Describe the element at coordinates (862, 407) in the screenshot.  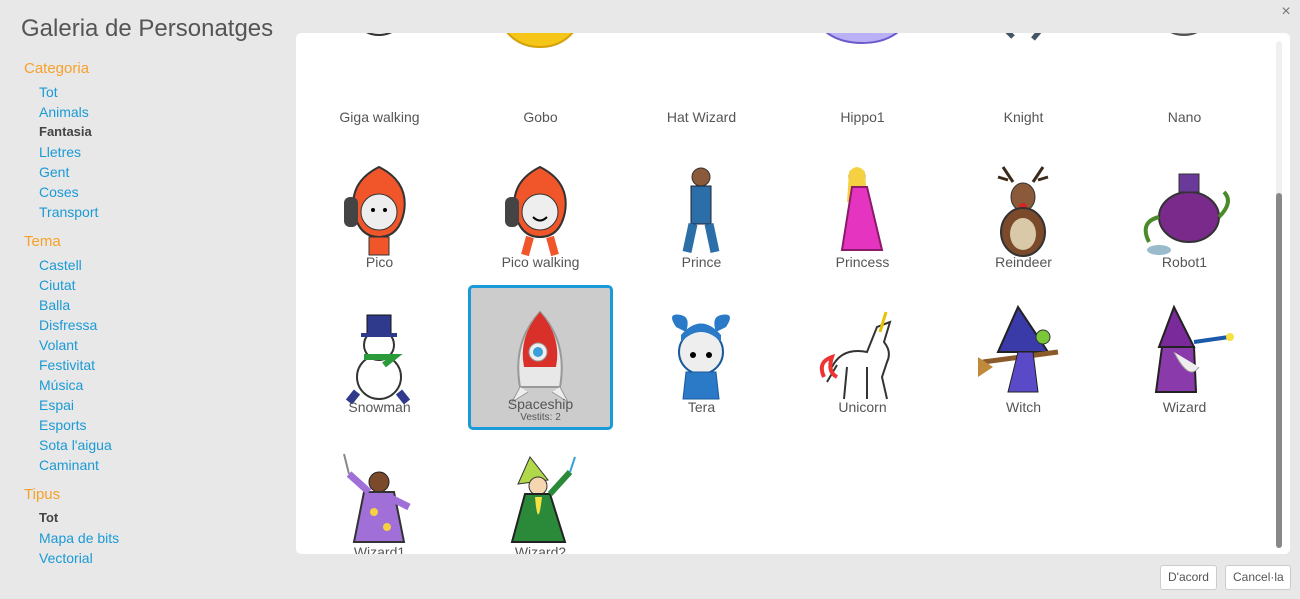
I see `sprite-name: Unicorn` at that location.